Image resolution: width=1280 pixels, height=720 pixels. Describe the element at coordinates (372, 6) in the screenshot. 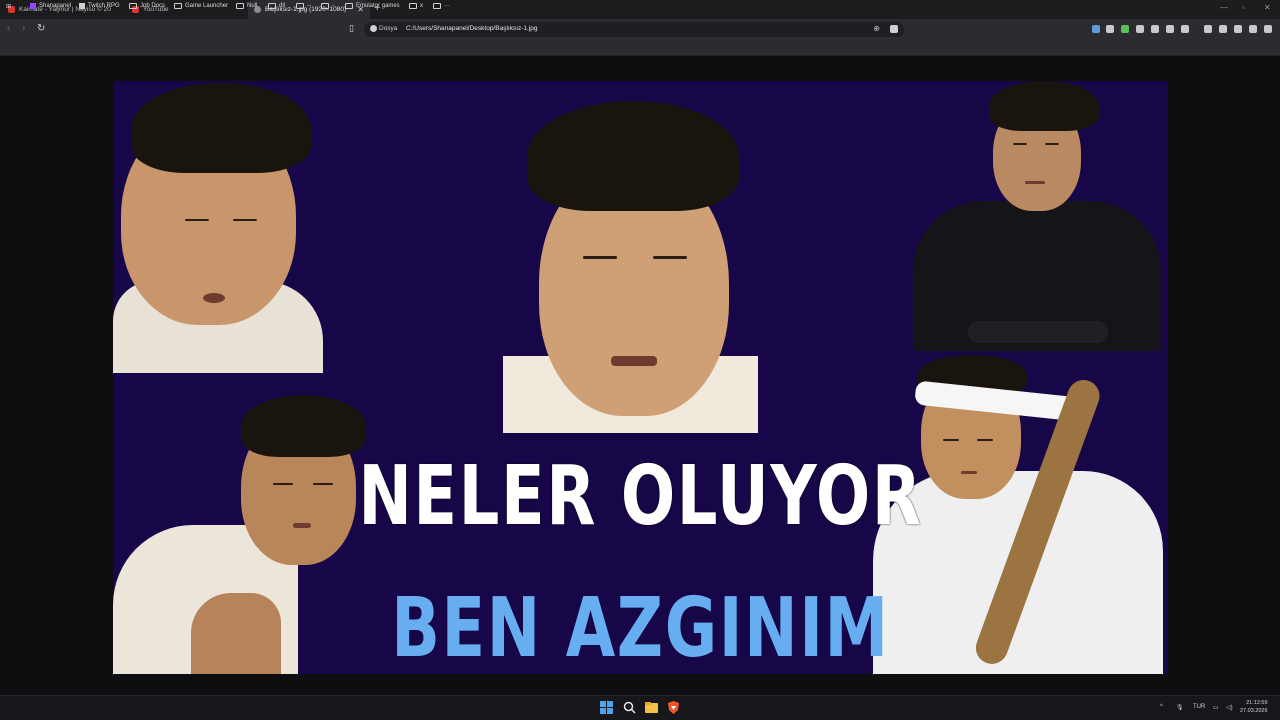

I see `bookmark-emulator-games: Emulator games` at that location.